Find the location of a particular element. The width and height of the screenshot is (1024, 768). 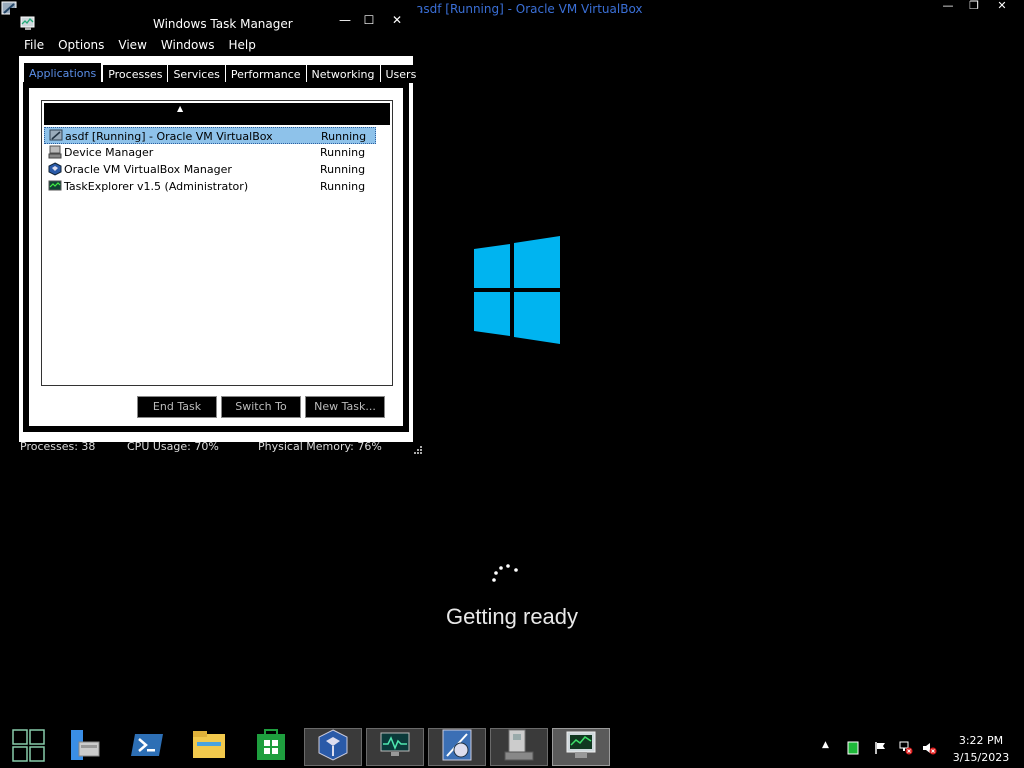

application-name: TaskExplorer v1.5 (Administrator) is located at coordinates (156, 186).